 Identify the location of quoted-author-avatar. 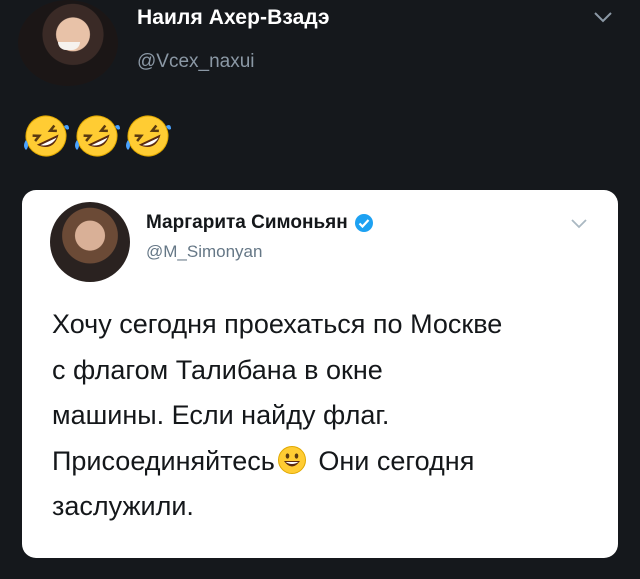
(90, 242).